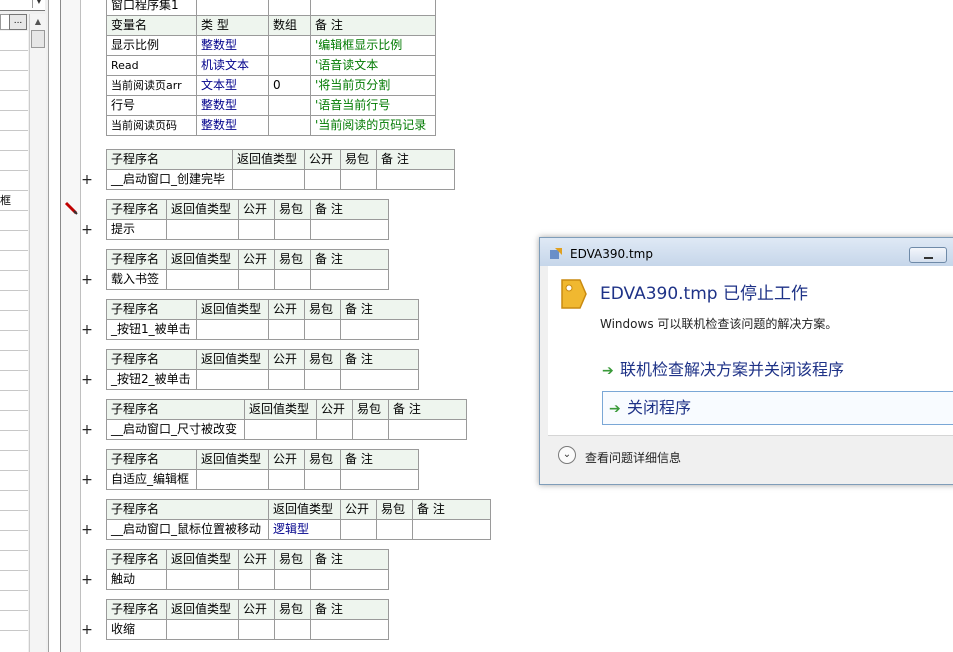 The height and width of the screenshot is (652, 953). What do you see at coordinates (232, 85) in the screenshot?
I see `var-type: 文本型` at bounding box center [232, 85].